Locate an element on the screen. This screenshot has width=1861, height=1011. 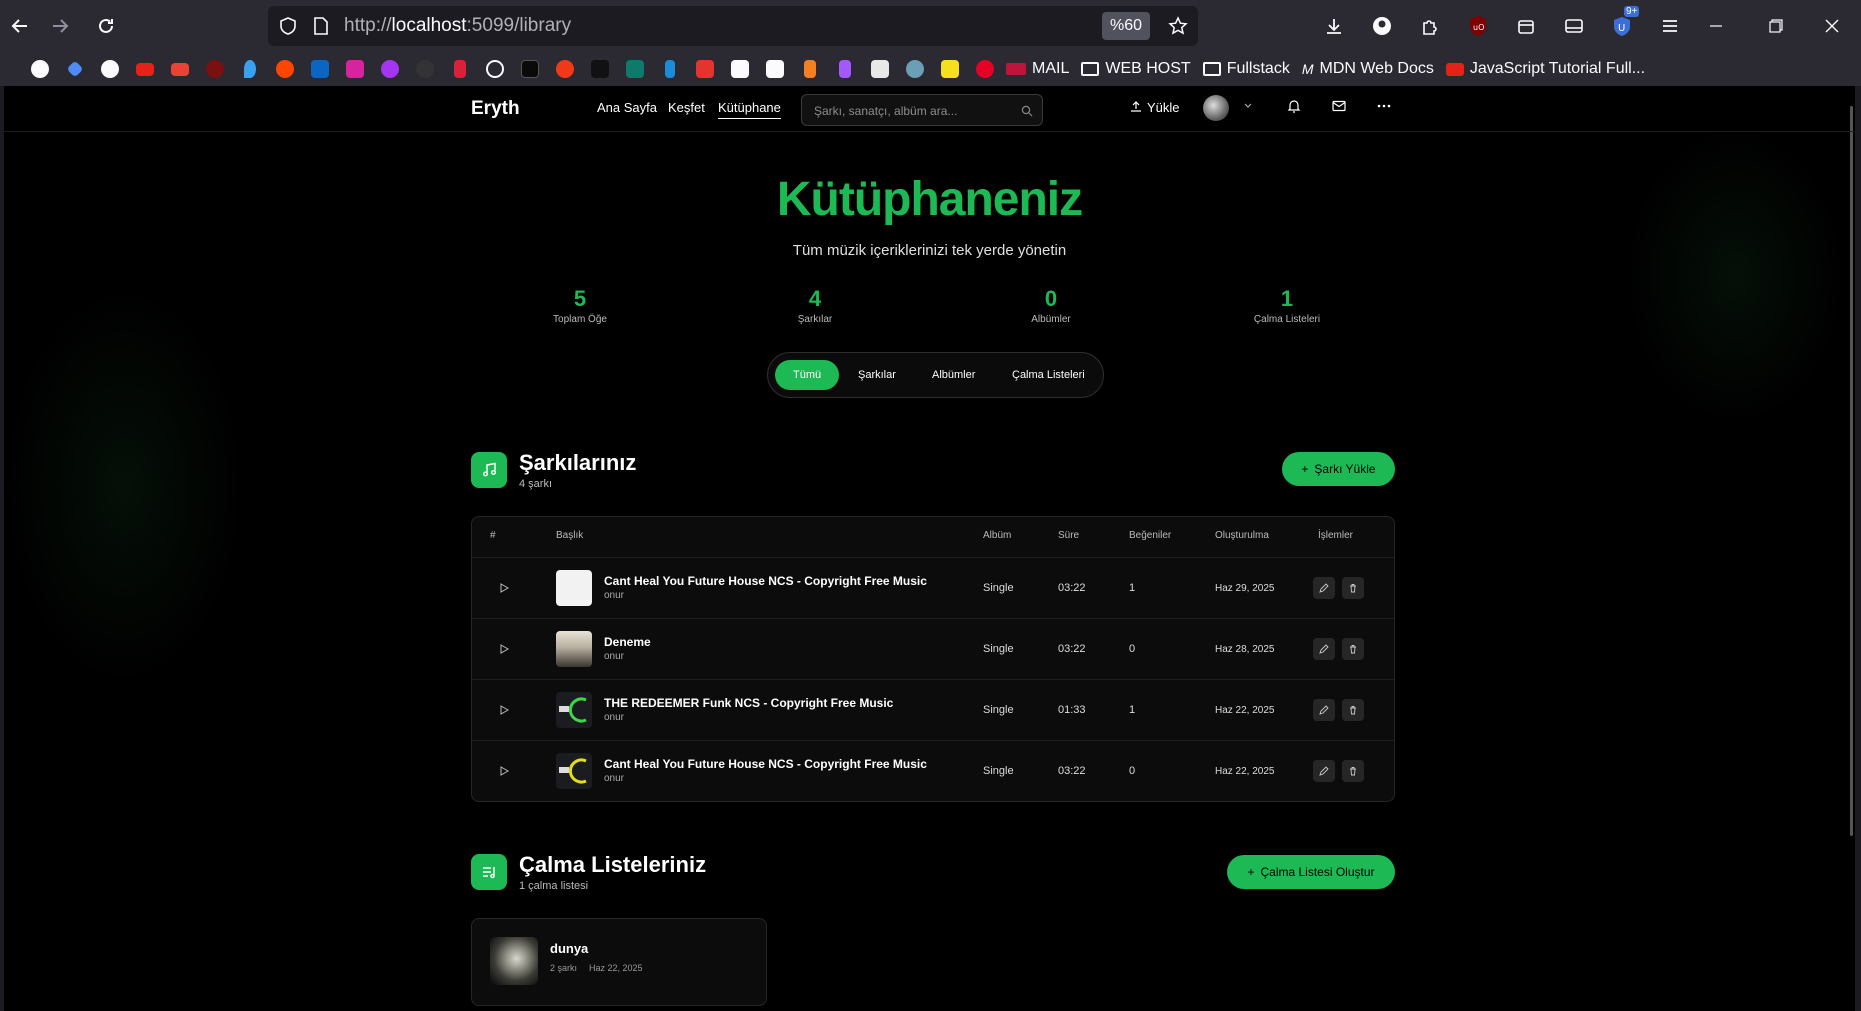
bookmark-globe-icon is located at coordinates (494, 69).